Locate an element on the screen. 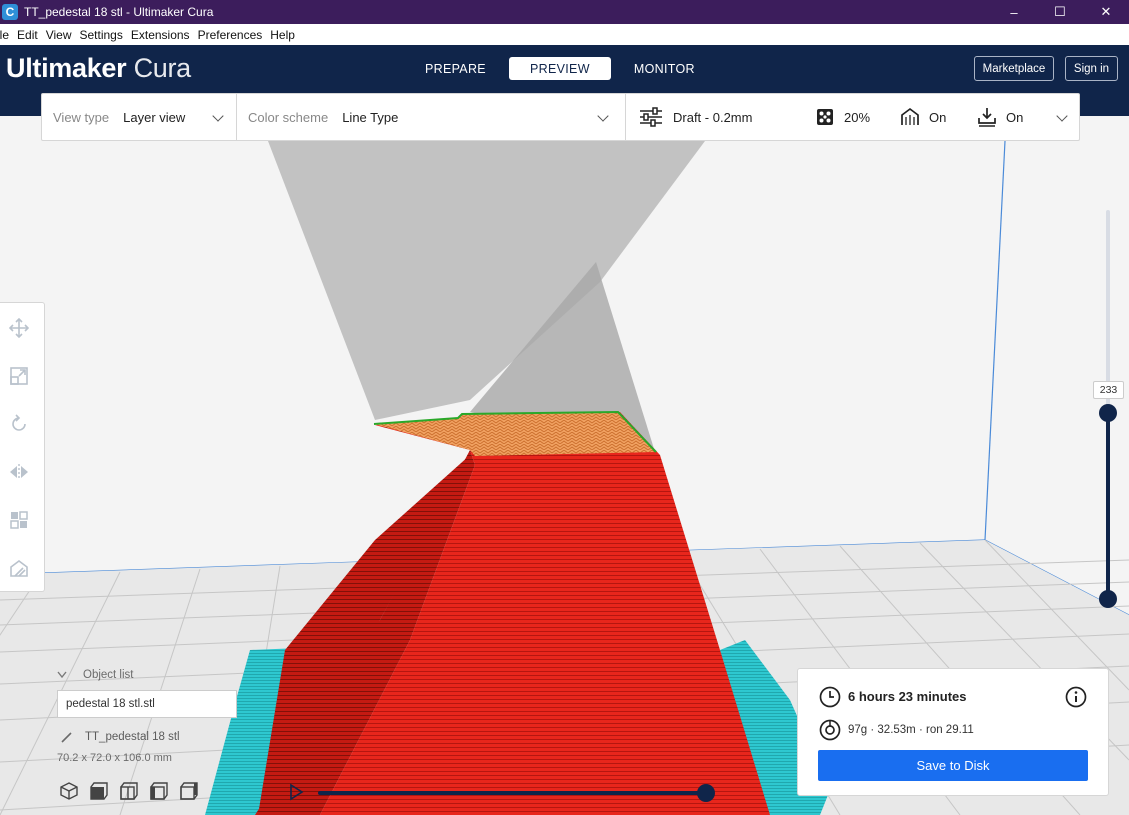 This screenshot has height=815, width=1129. adhesion-value: On is located at coordinates (1015, 117).